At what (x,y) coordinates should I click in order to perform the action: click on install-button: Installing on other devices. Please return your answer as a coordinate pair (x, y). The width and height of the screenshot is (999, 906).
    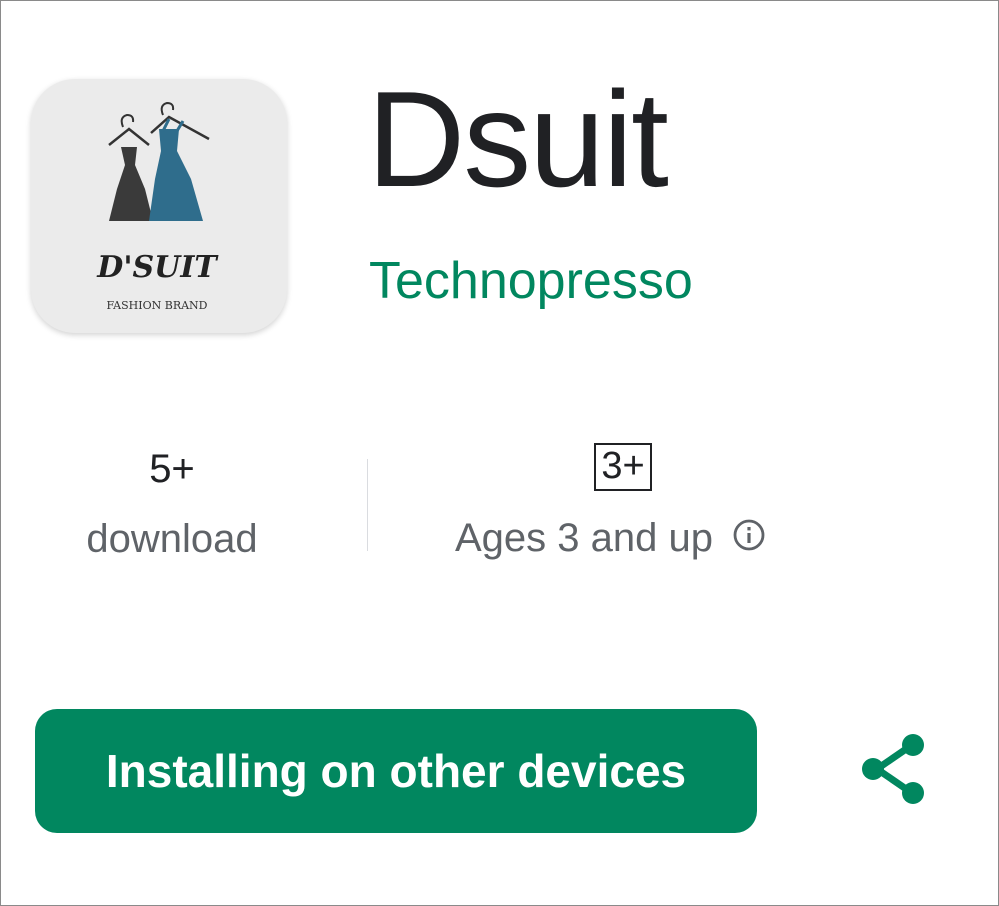
    Looking at the image, I should click on (396, 771).